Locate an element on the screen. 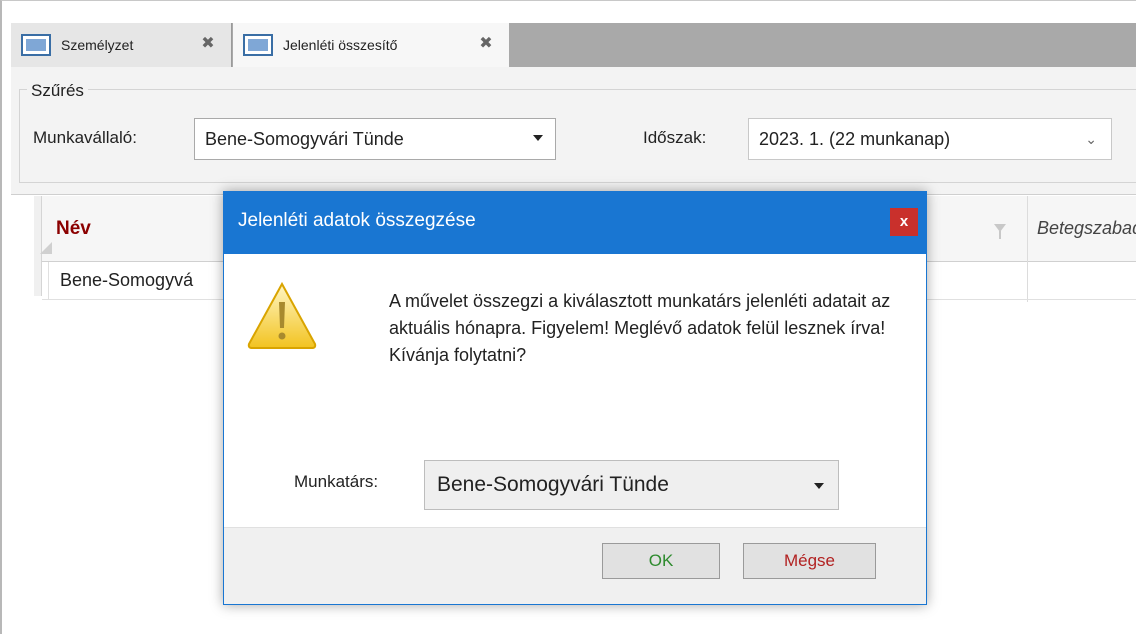 The height and width of the screenshot is (634, 1136). column-header-nev: Név is located at coordinates (73, 229).